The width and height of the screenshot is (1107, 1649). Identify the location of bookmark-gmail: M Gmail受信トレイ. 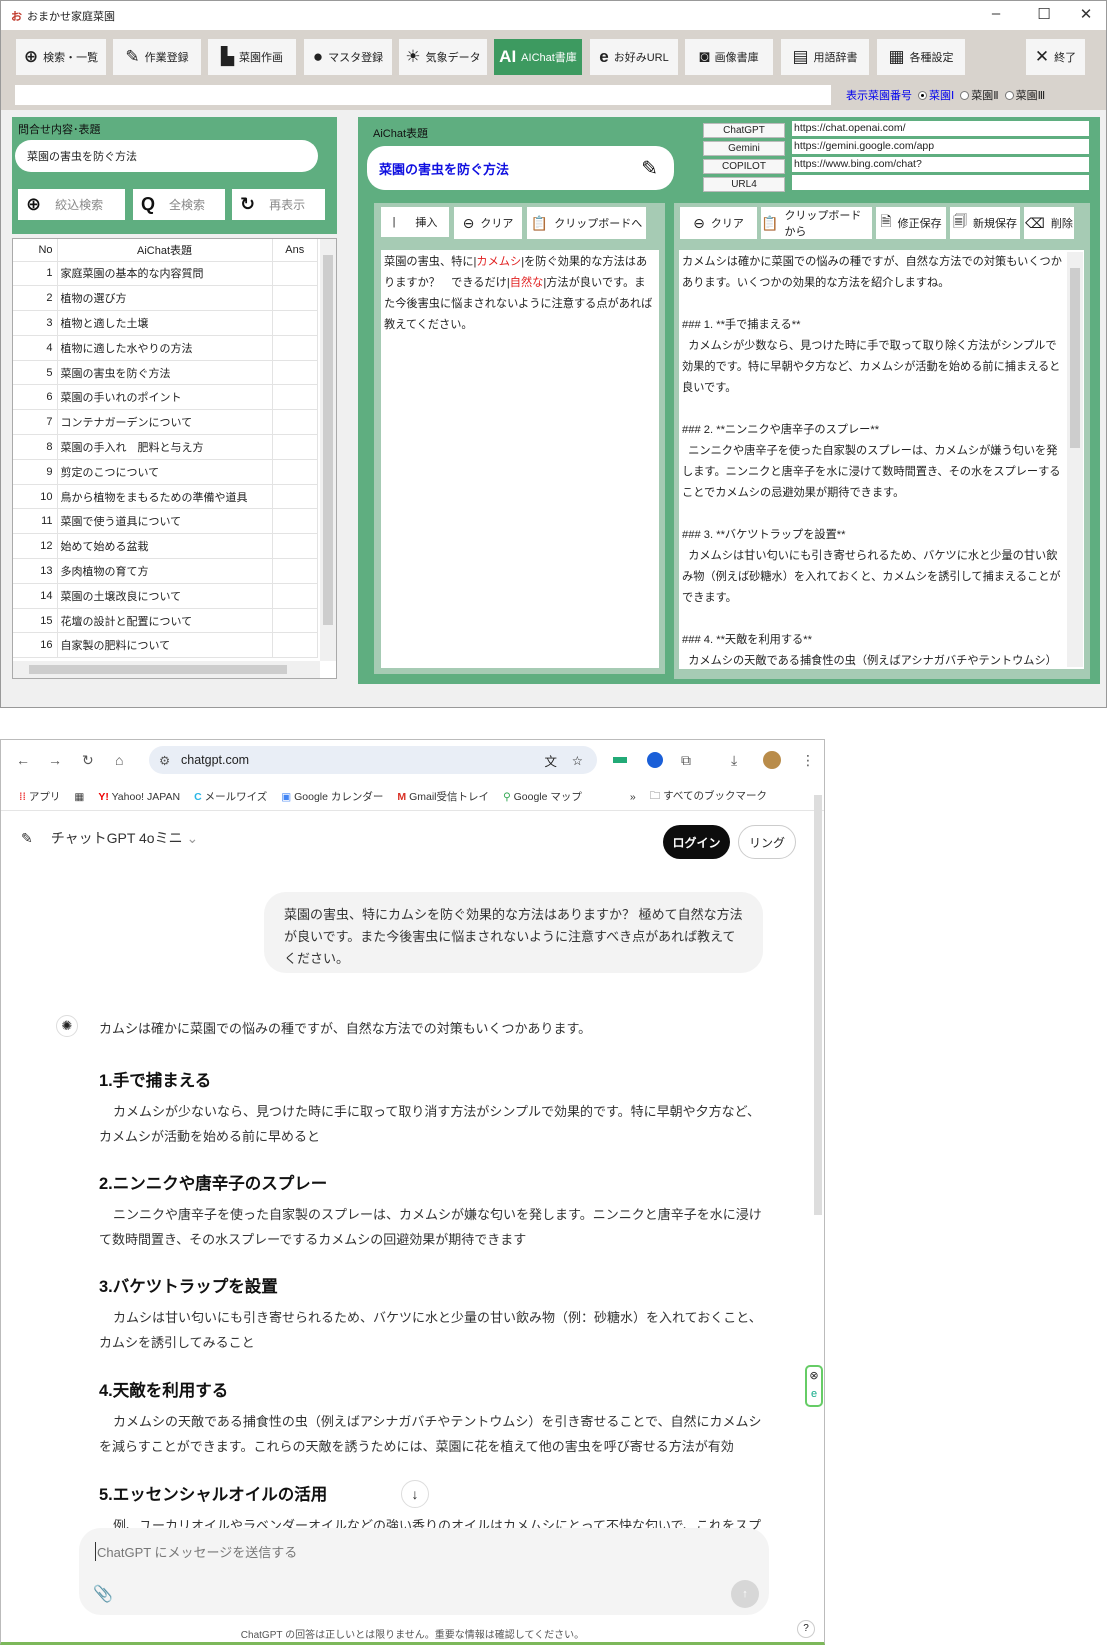
(443, 796).